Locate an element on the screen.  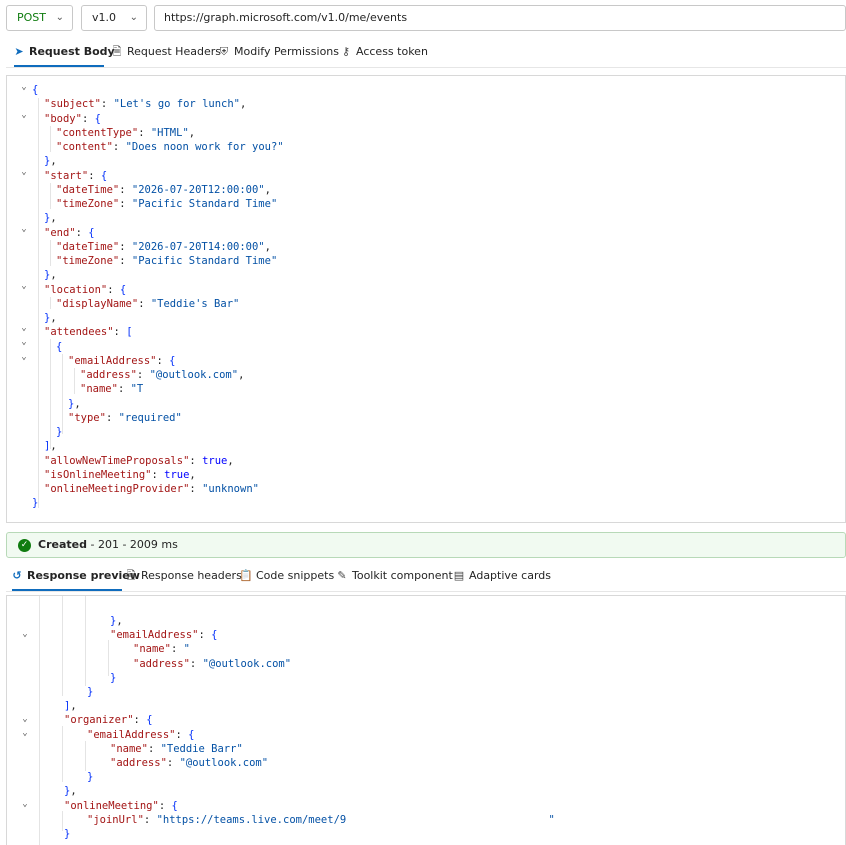
code-line: "location": { is located at coordinates (85, 289).